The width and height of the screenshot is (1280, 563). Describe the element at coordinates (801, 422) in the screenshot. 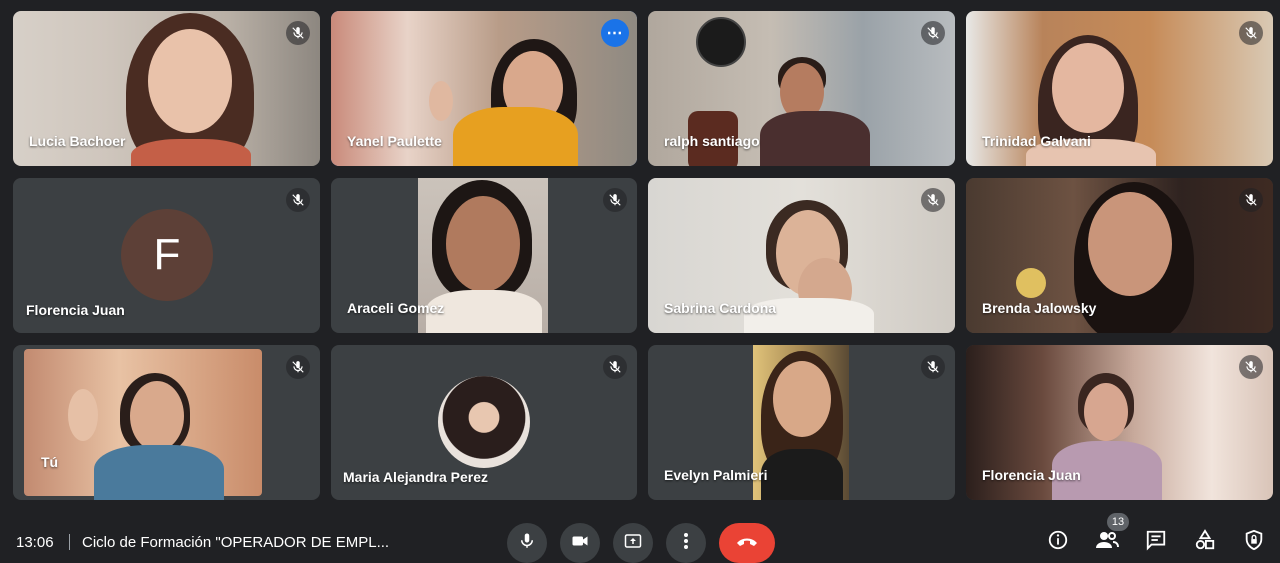

I see `participant-tile: Evelyn Palmieri` at that location.